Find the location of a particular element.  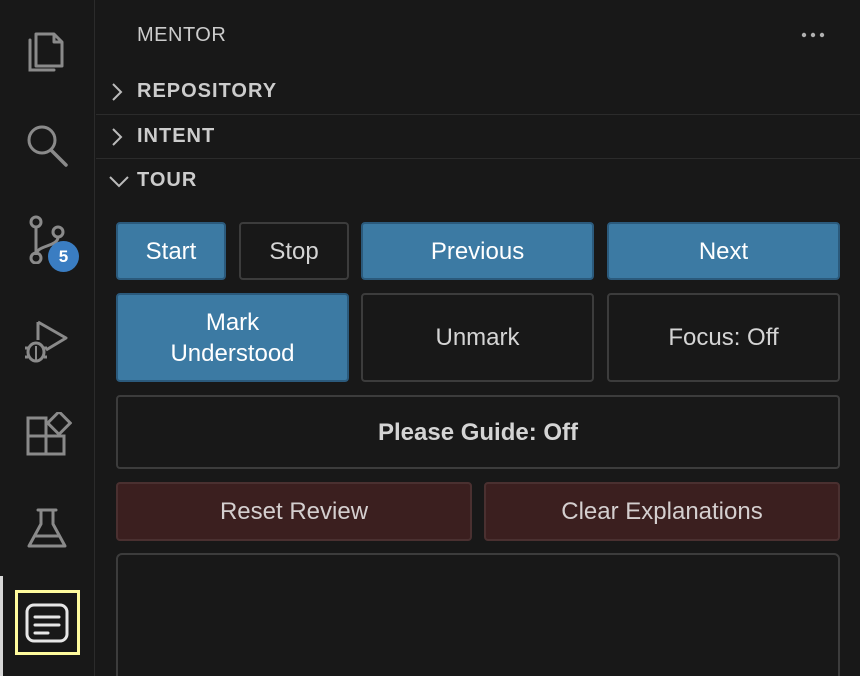

chevron-down-icon is located at coordinates (119, 182).